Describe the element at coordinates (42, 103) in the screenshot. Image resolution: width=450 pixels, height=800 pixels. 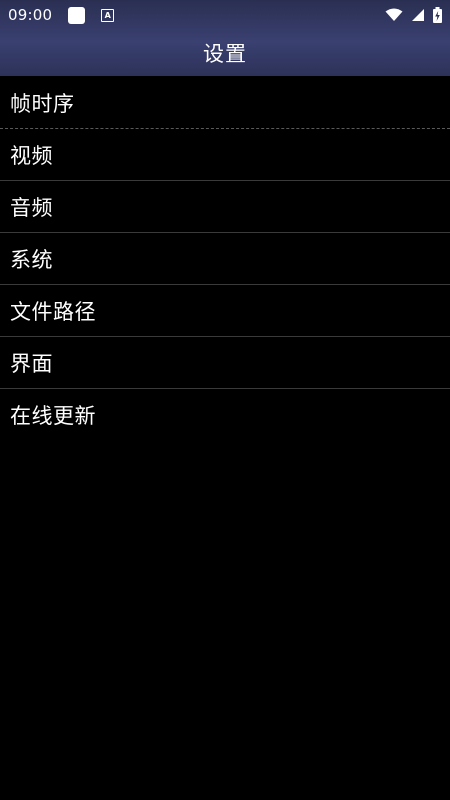
I see `menu-item-label: 帧时序` at that location.